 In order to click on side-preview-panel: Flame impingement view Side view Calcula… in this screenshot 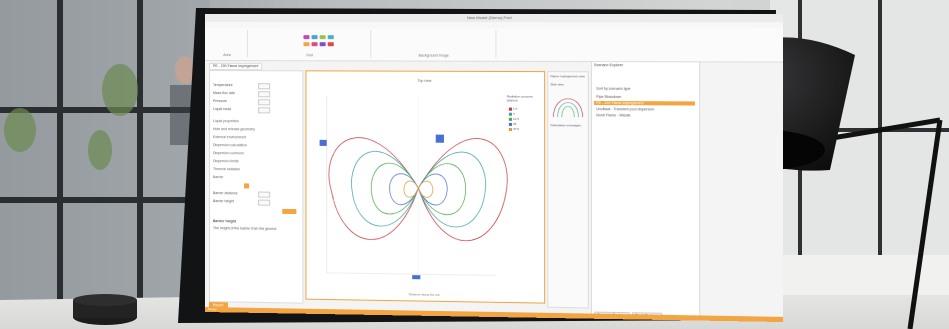, I will do `click(568, 190)`.